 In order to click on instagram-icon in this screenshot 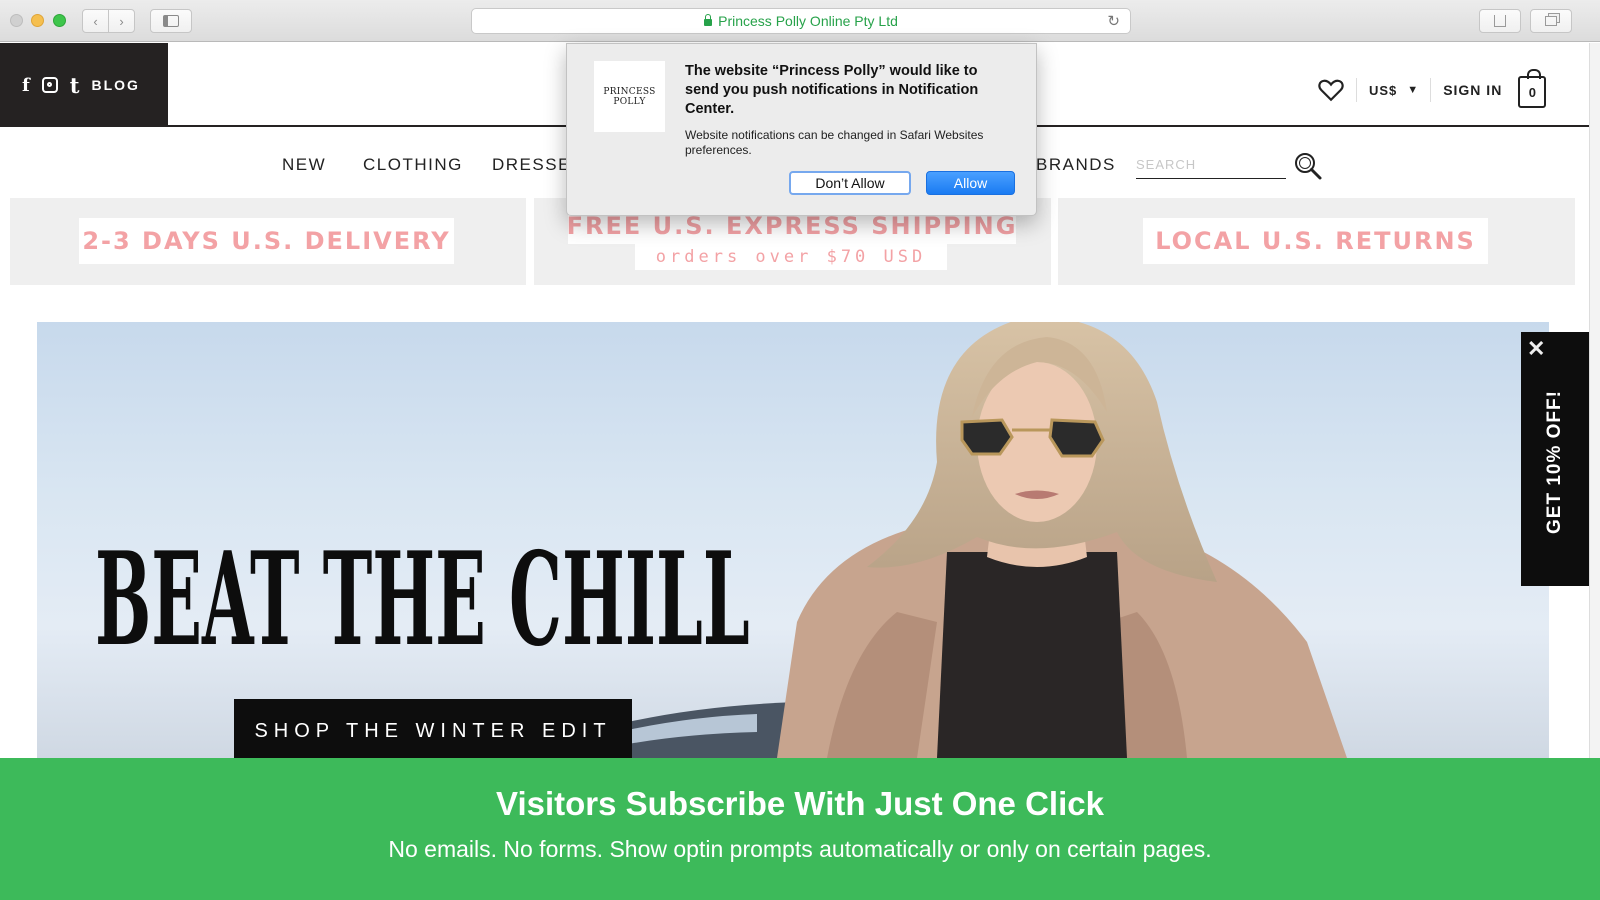, I will do `click(49, 85)`.